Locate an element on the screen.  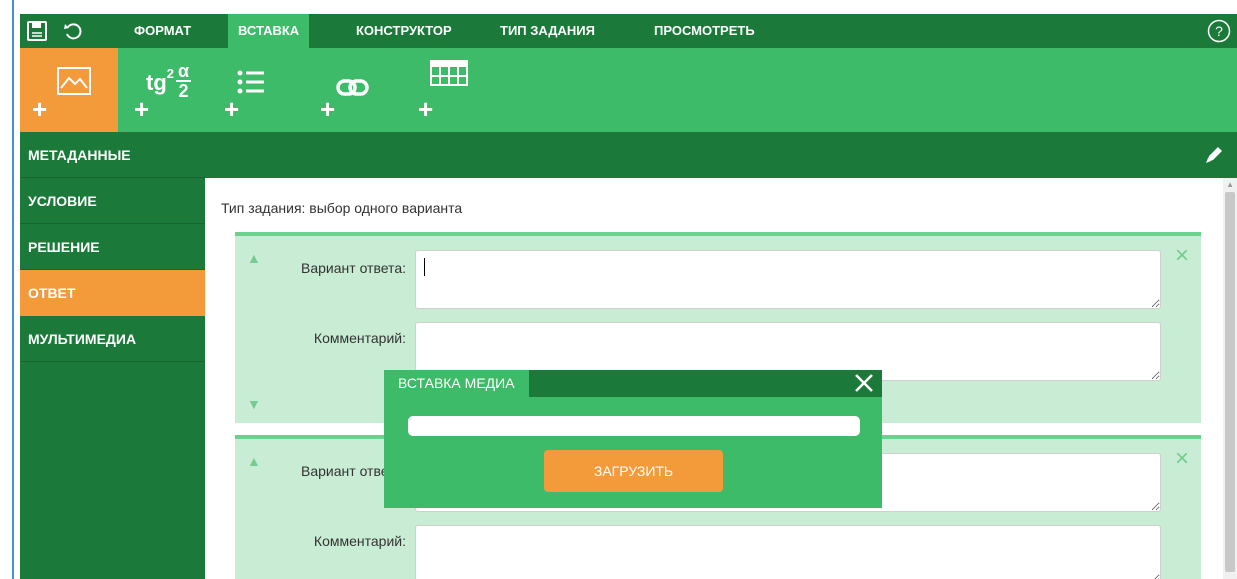
table-icon is located at coordinates (449, 73).